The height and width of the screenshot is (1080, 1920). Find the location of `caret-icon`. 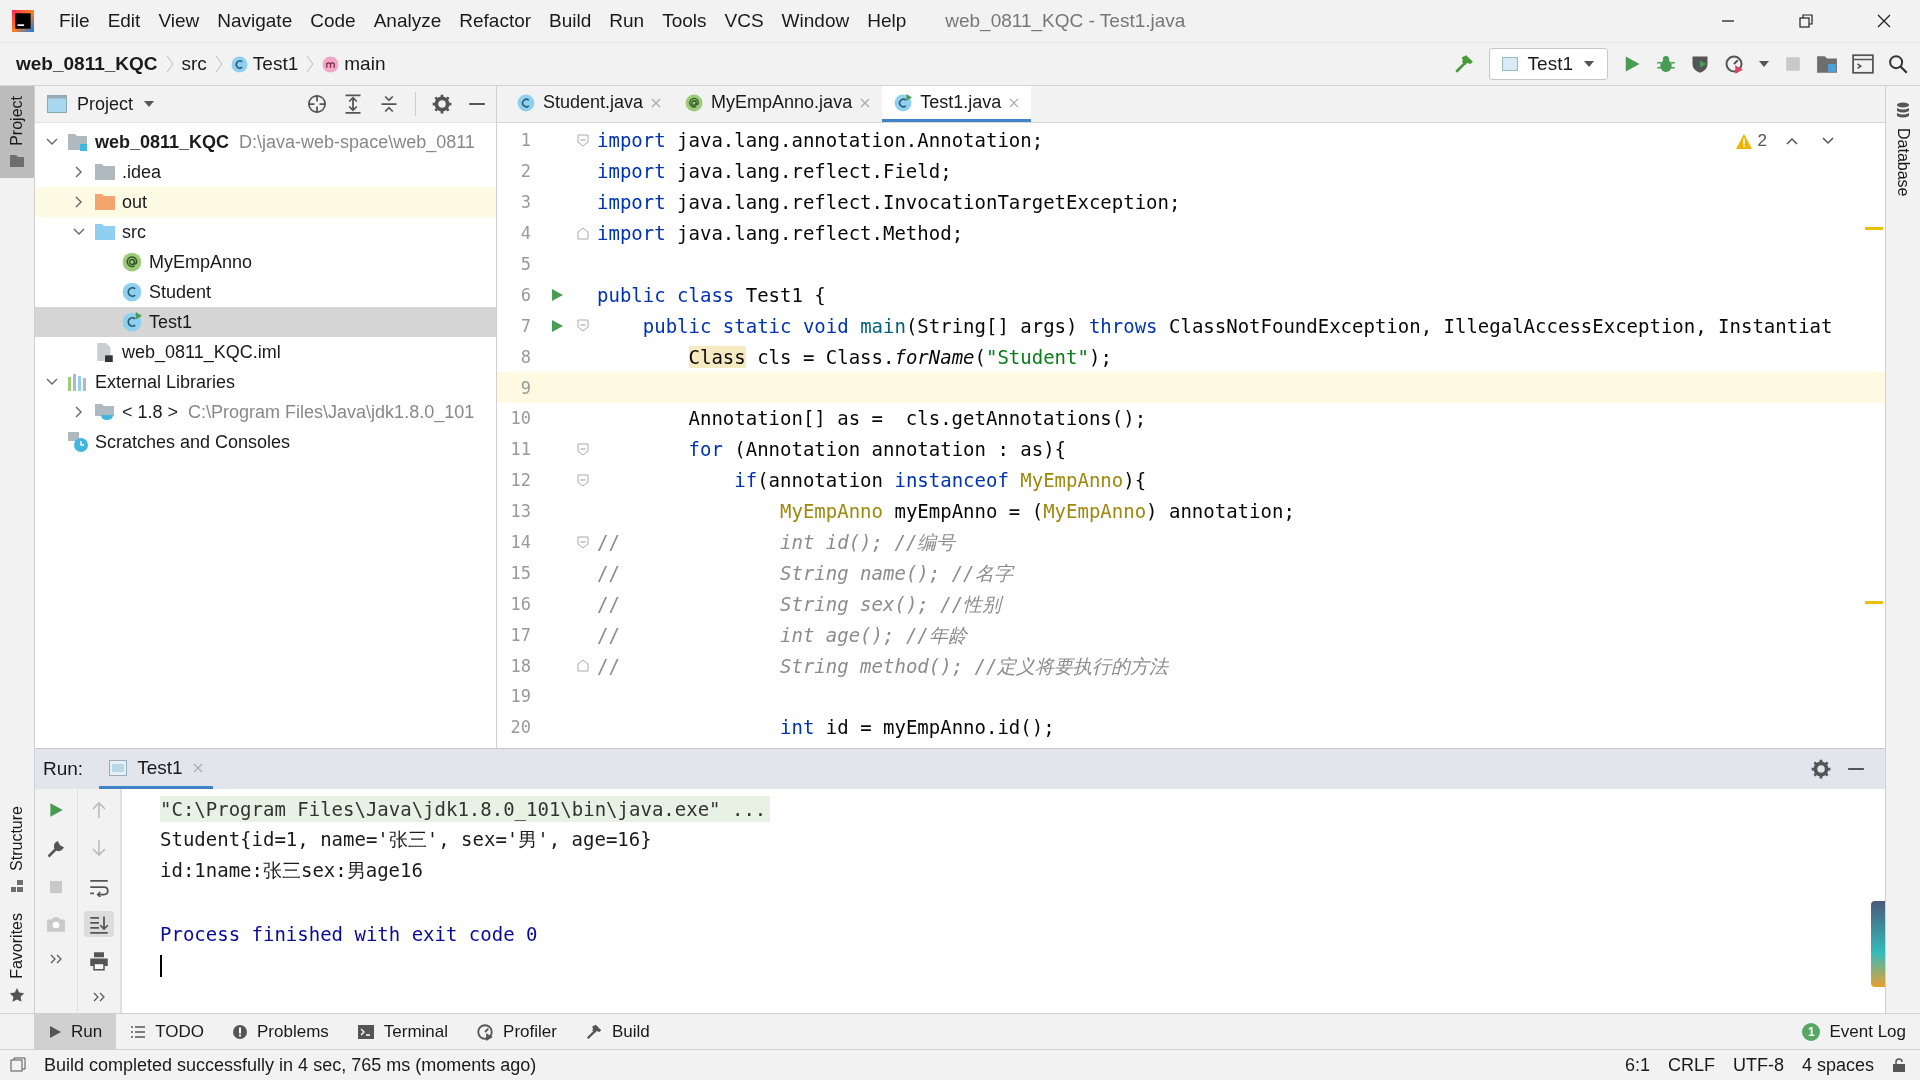

caret-icon is located at coordinates (1764, 64).